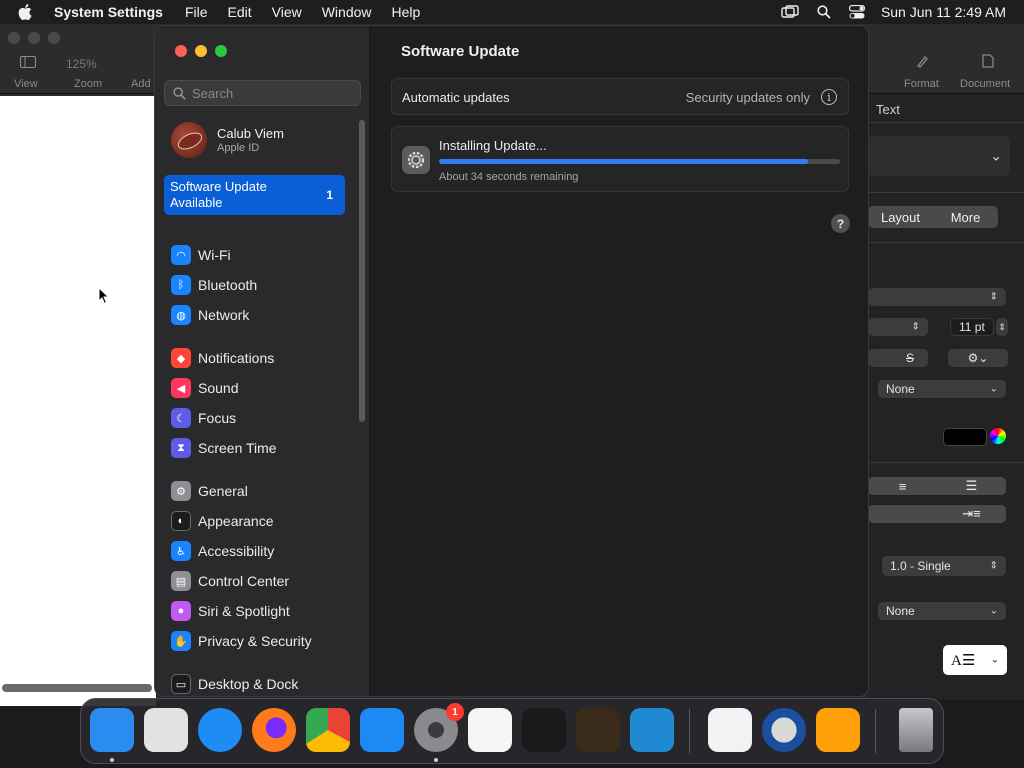  I want to click on gear-icon: ⚙, so click(181, 491).